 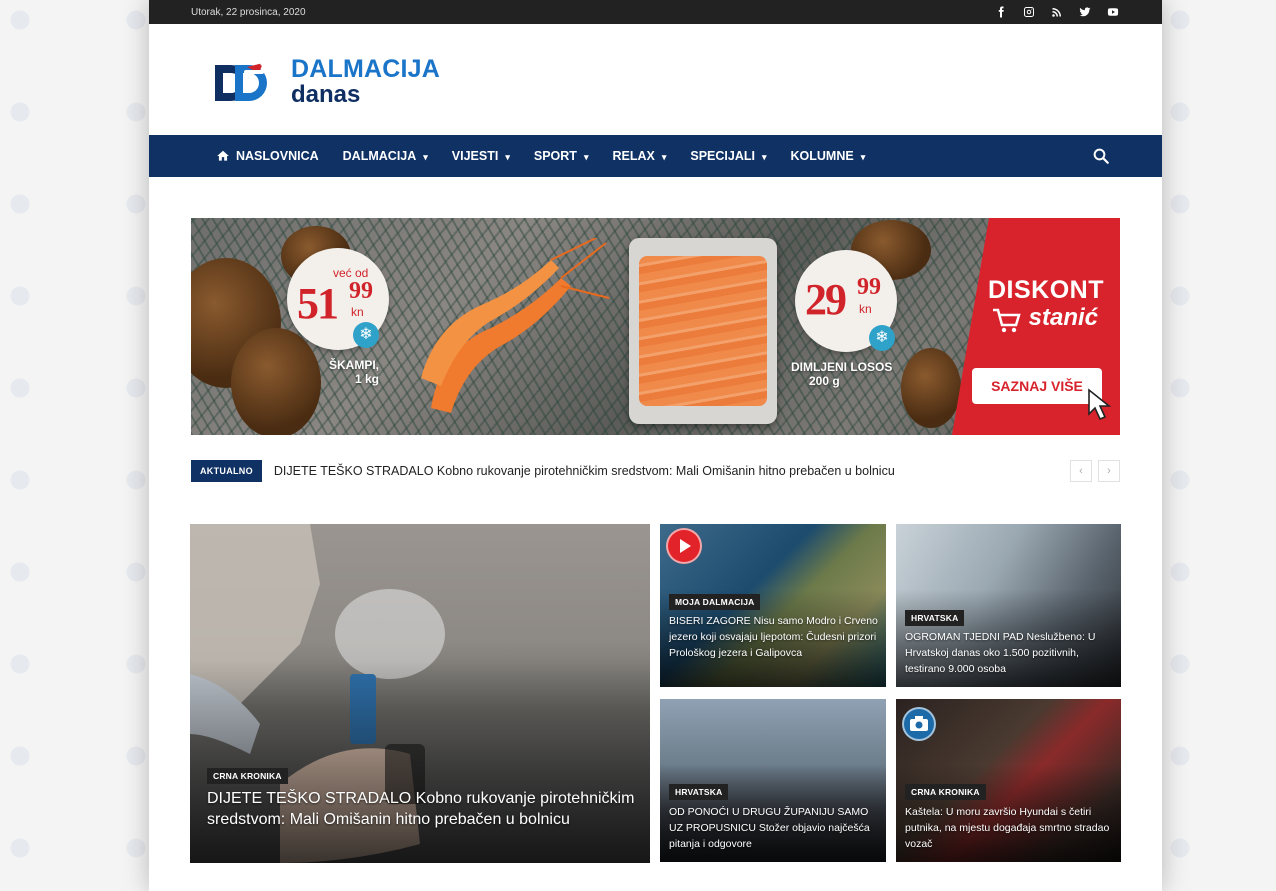 I want to click on ticker-badge: AKTUALNO, so click(x=226, y=471).